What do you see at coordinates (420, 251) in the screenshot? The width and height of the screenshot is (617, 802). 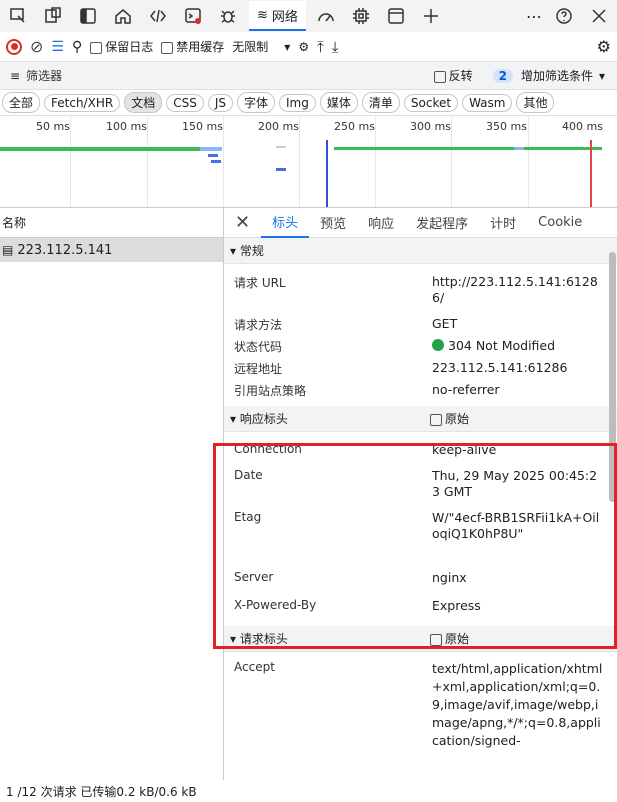 I see `section-general: ▾ 常规` at bounding box center [420, 251].